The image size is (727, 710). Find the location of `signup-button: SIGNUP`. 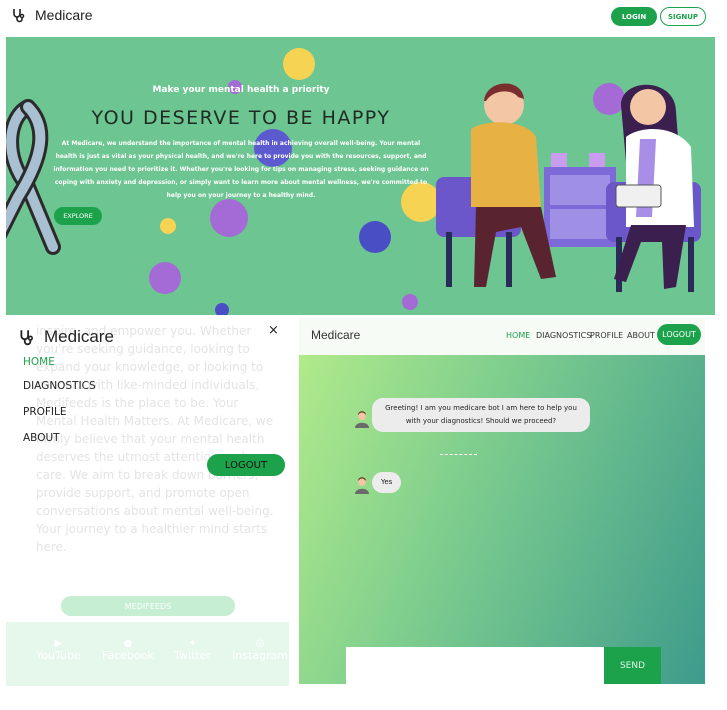

signup-button: SIGNUP is located at coordinates (683, 16).